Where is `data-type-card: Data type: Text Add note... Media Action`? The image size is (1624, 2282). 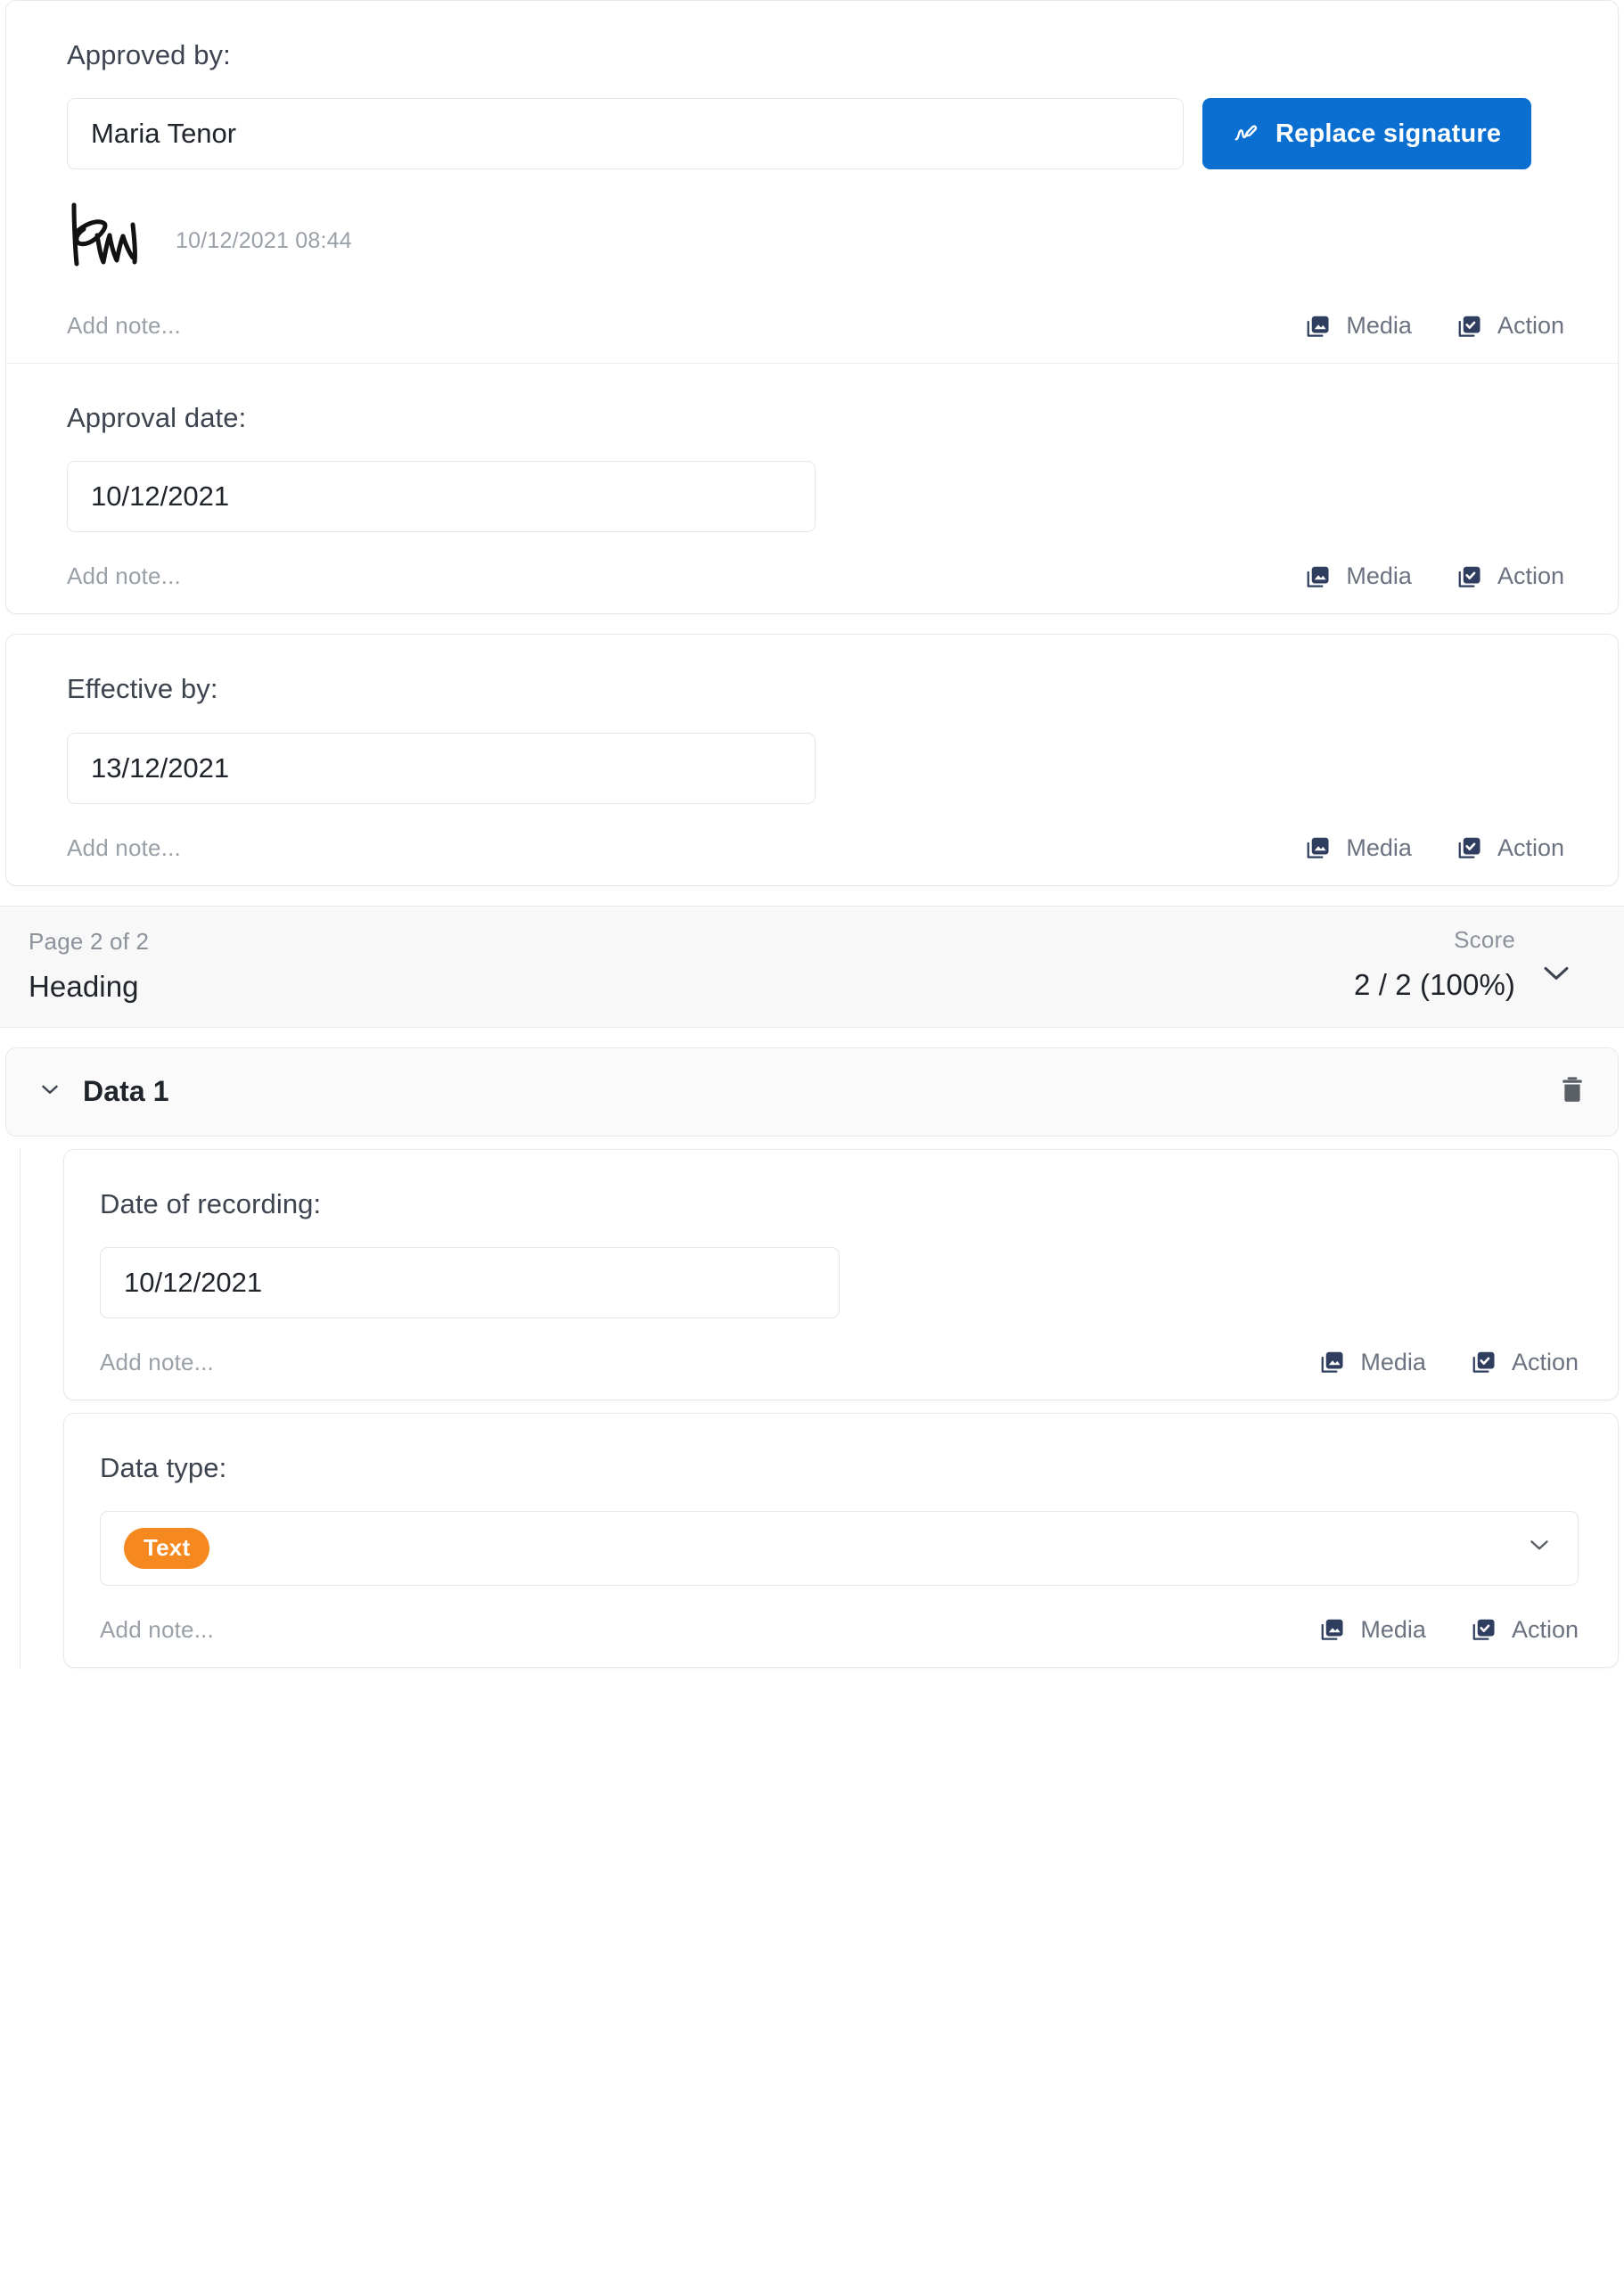
data-type-card: Data type: Text Add note... Media Action is located at coordinates (841, 1540).